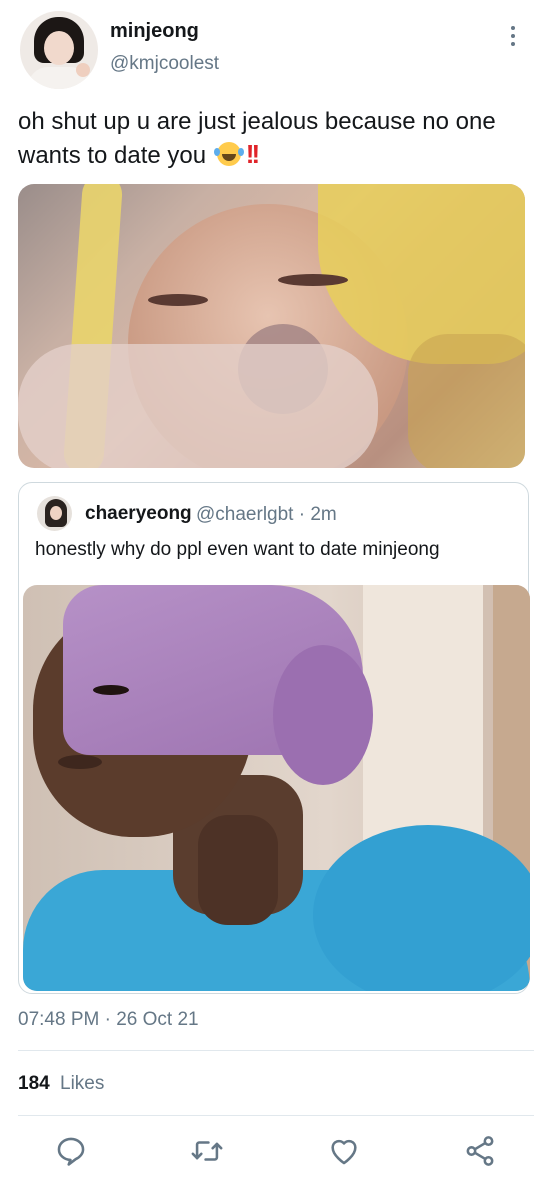 The width and height of the screenshot is (553, 1200). Describe the element at coordinates (480, 1151) in the screenshot. I see `share-icon` at that location.